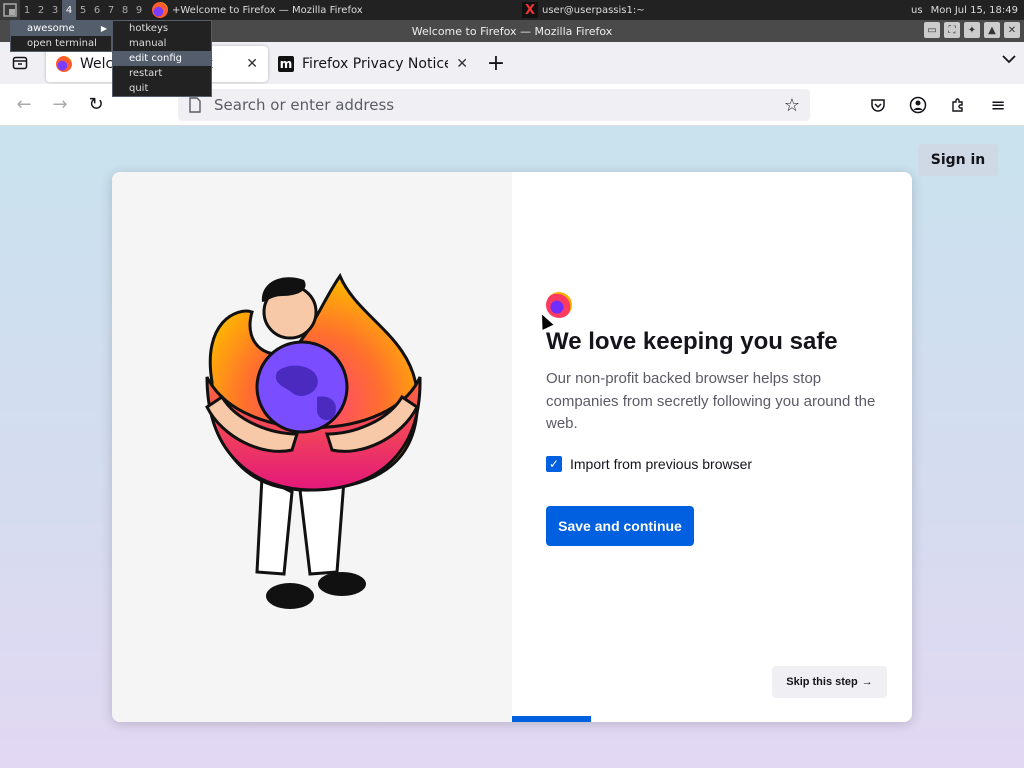 This screenshot has height=768, width=1024. Describe the element at coordinates (162, 43) in the screenshot. I see `menu-item-manual: manual` at that location.